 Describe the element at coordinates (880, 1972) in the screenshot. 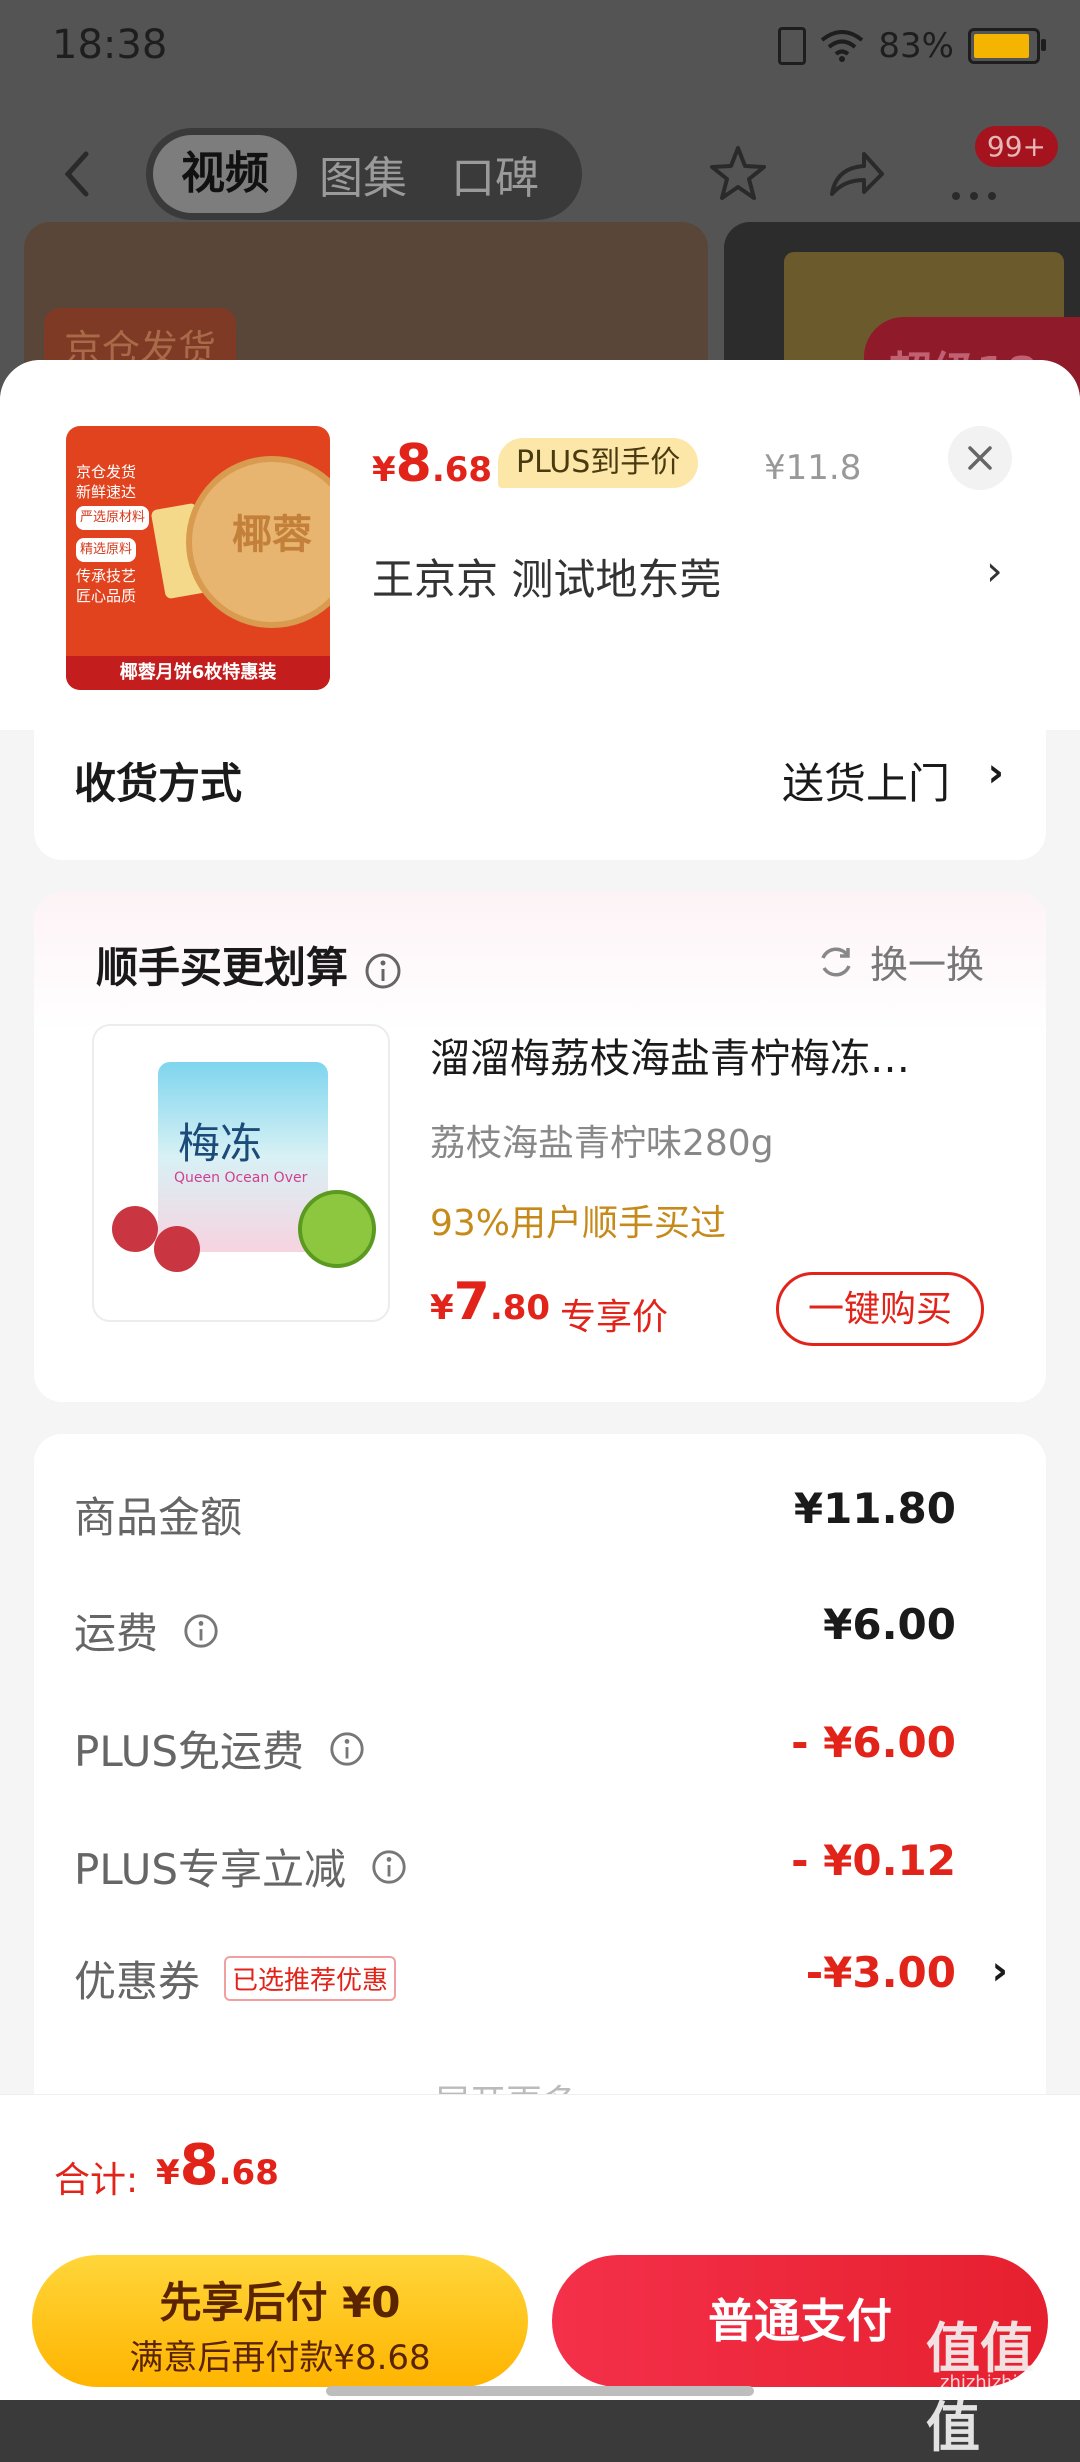

I see `summary-value: -¥3.00` at that location.